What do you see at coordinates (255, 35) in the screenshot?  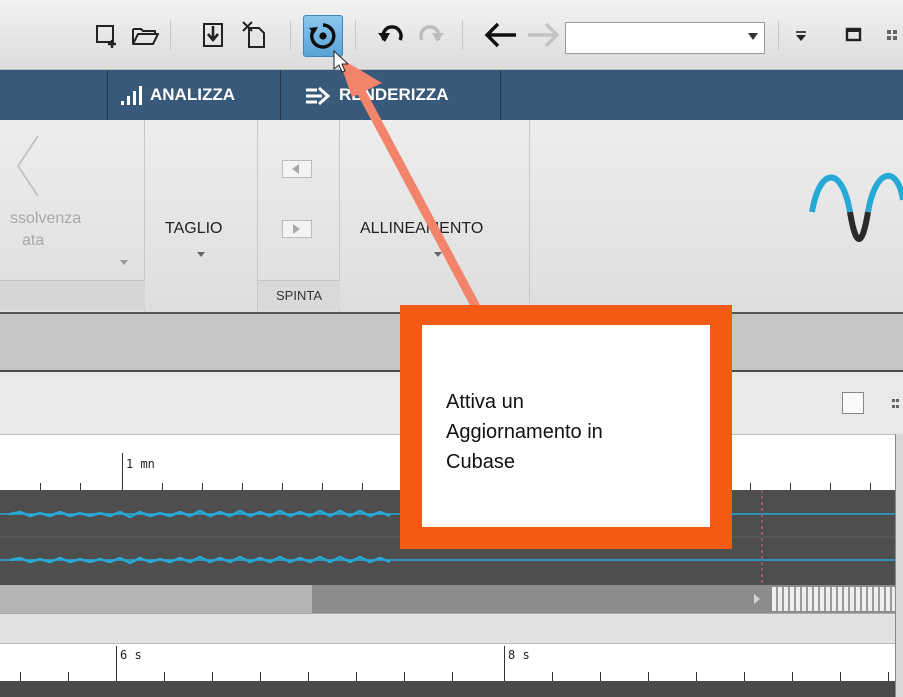 I see `close-file-icon` at bounding box center [255, 35].